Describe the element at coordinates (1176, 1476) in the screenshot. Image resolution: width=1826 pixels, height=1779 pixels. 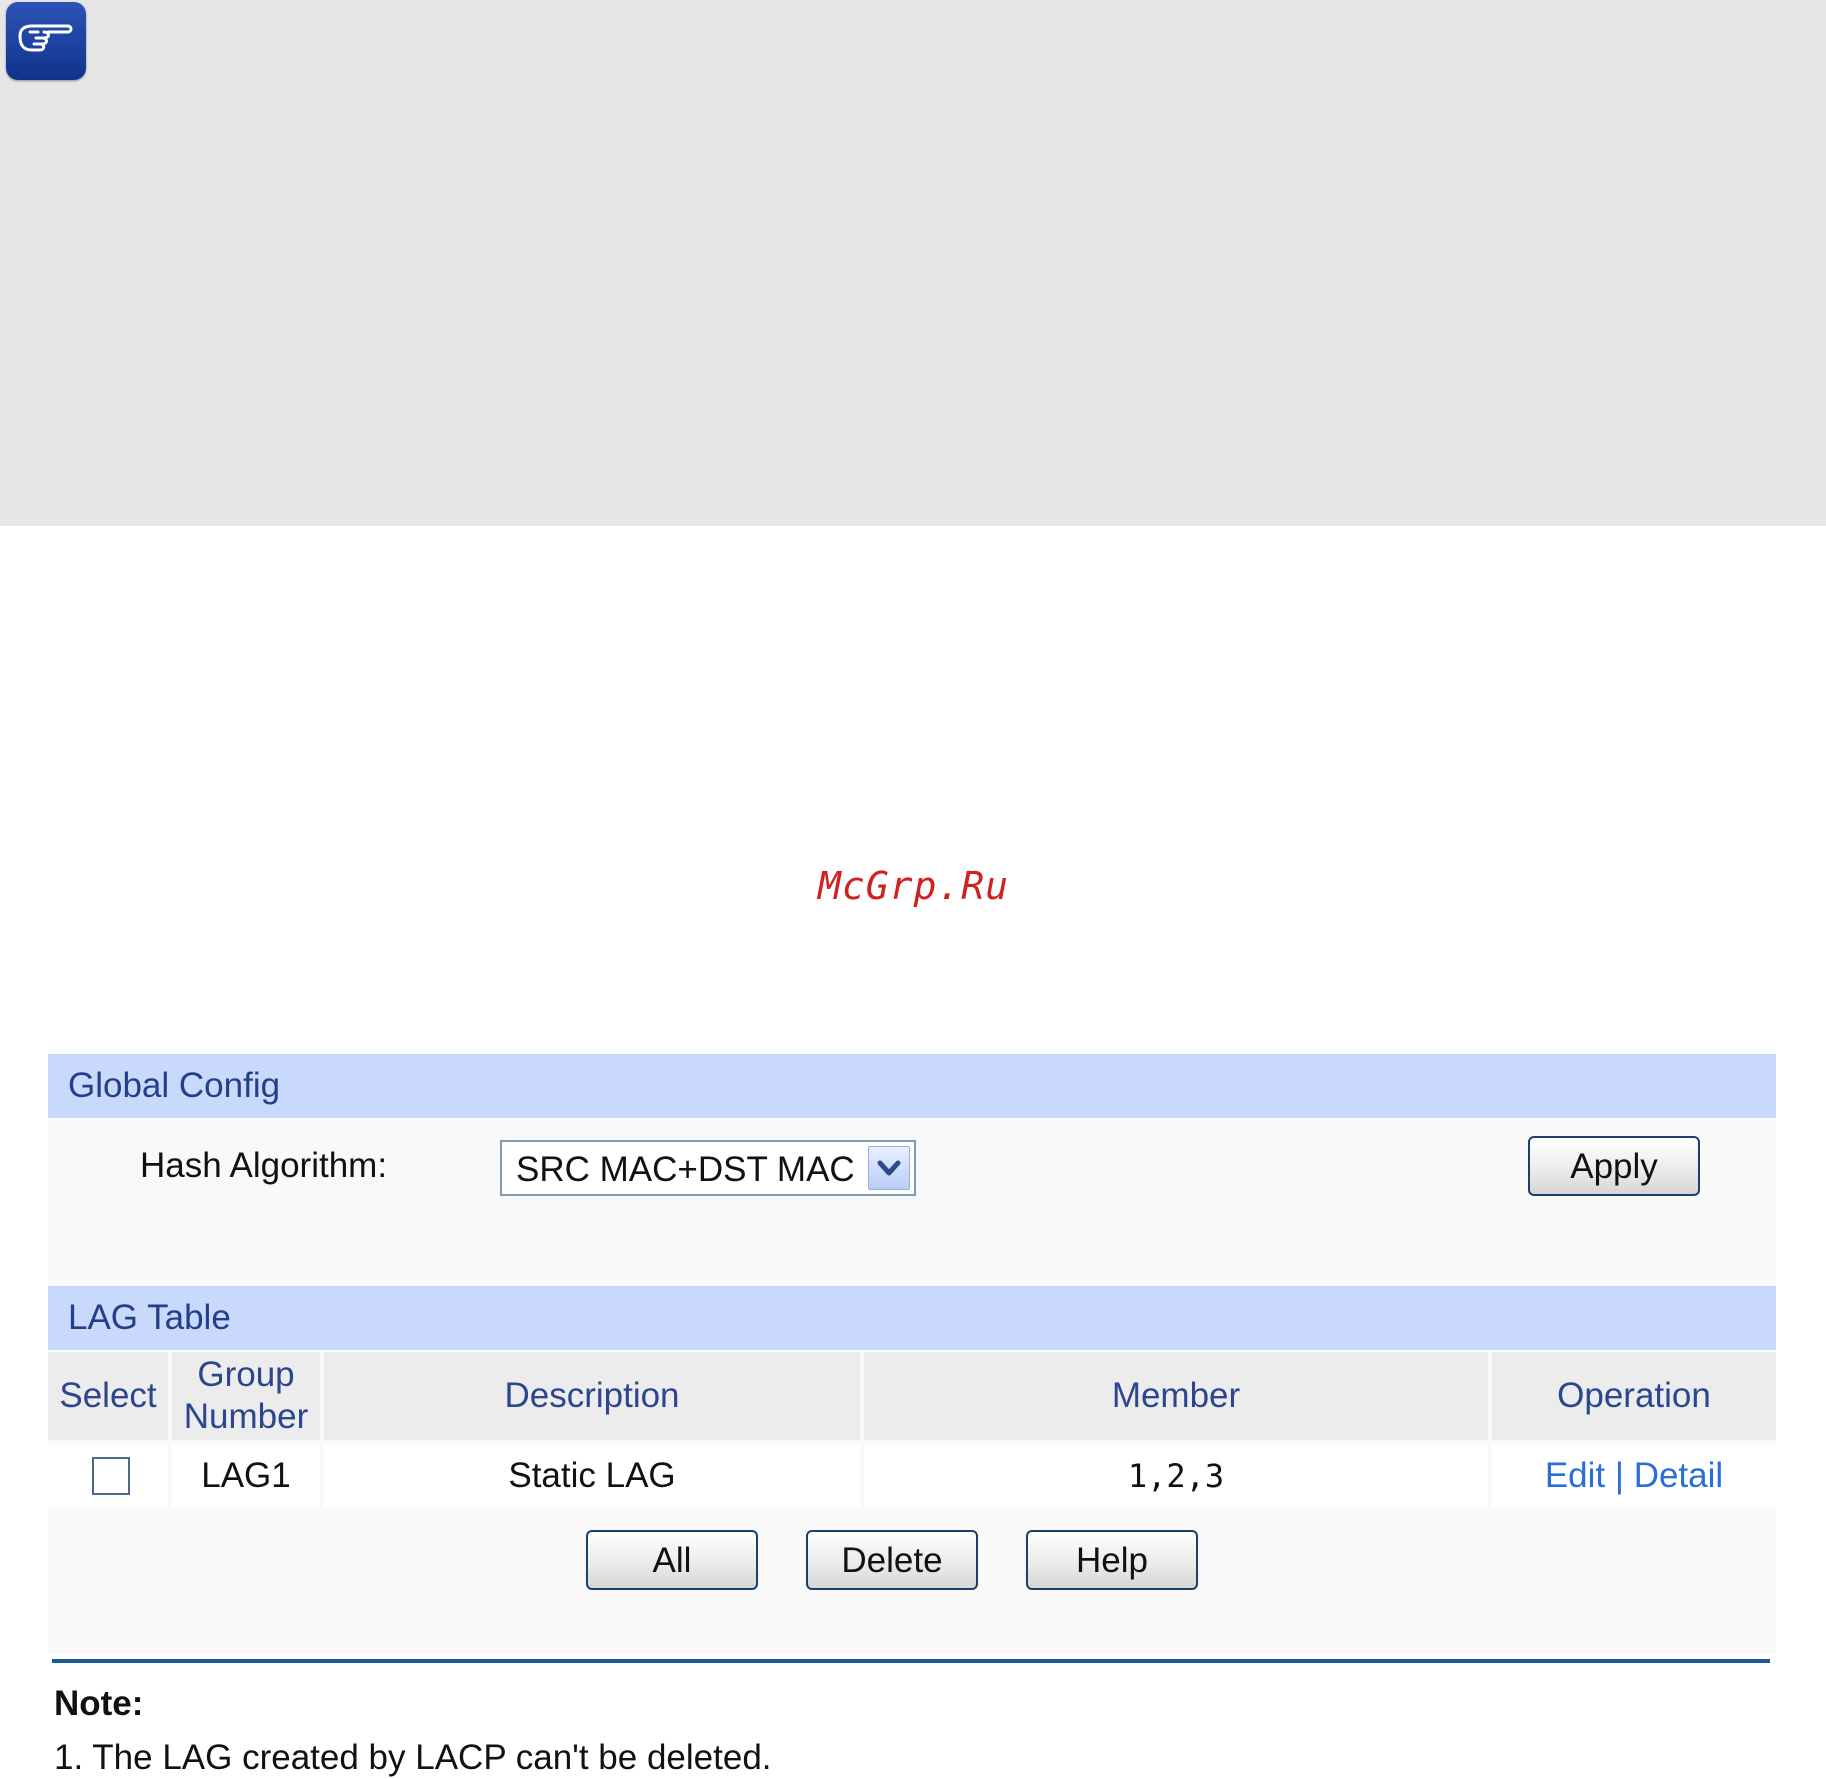
I see `table-cell-member: 1,2,3` at that location.